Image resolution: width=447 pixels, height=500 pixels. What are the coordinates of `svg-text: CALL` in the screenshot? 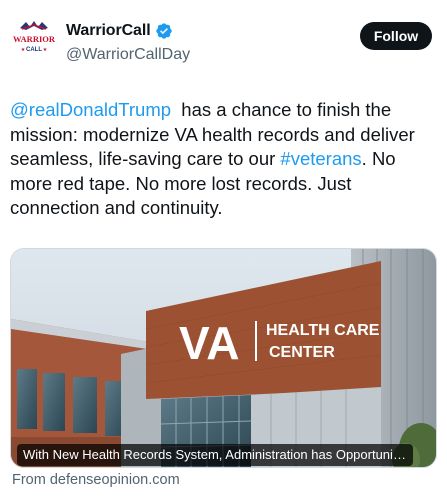 It's located at (34, 50).